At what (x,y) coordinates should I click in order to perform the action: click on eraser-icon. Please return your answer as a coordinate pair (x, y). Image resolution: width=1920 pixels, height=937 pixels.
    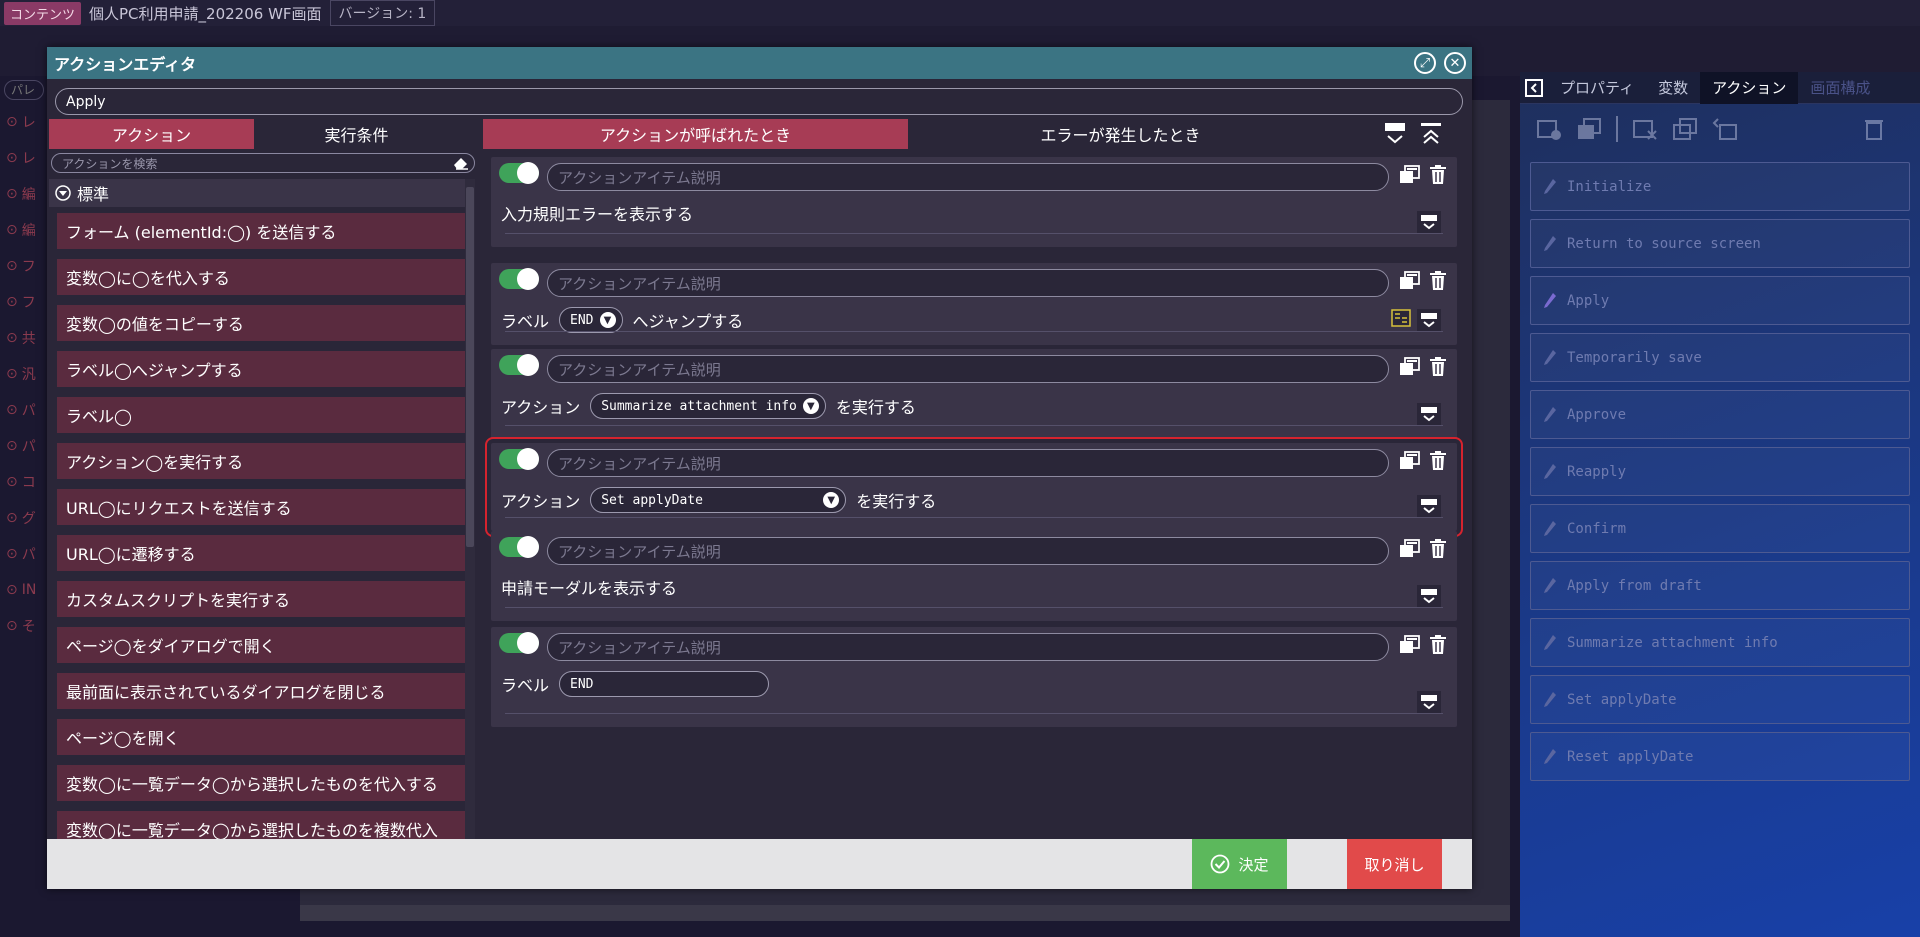
    Looking at the image, I should click on (461, 163).